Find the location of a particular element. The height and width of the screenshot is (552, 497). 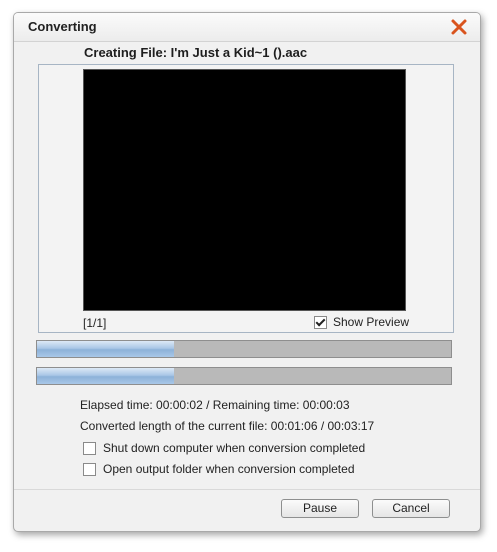

footer-divider is located at coordinates (247, 489).